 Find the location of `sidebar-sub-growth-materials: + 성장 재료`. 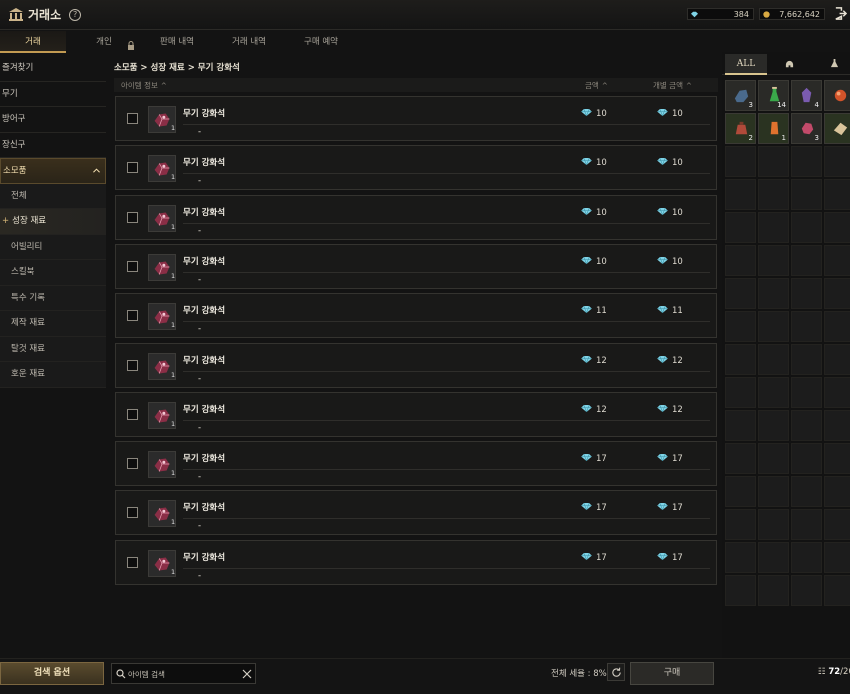

sidebar-sub-growth-materials: + 성장 재료 is located at coordinates (53, 222).